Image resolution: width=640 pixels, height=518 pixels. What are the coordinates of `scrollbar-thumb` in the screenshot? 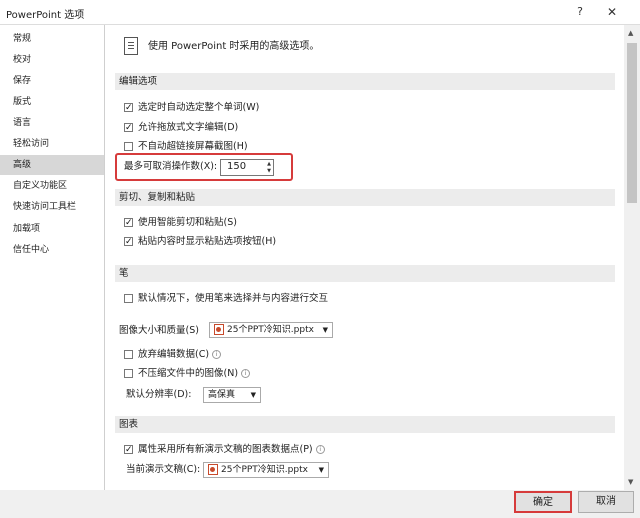 It's located at (632, 123).